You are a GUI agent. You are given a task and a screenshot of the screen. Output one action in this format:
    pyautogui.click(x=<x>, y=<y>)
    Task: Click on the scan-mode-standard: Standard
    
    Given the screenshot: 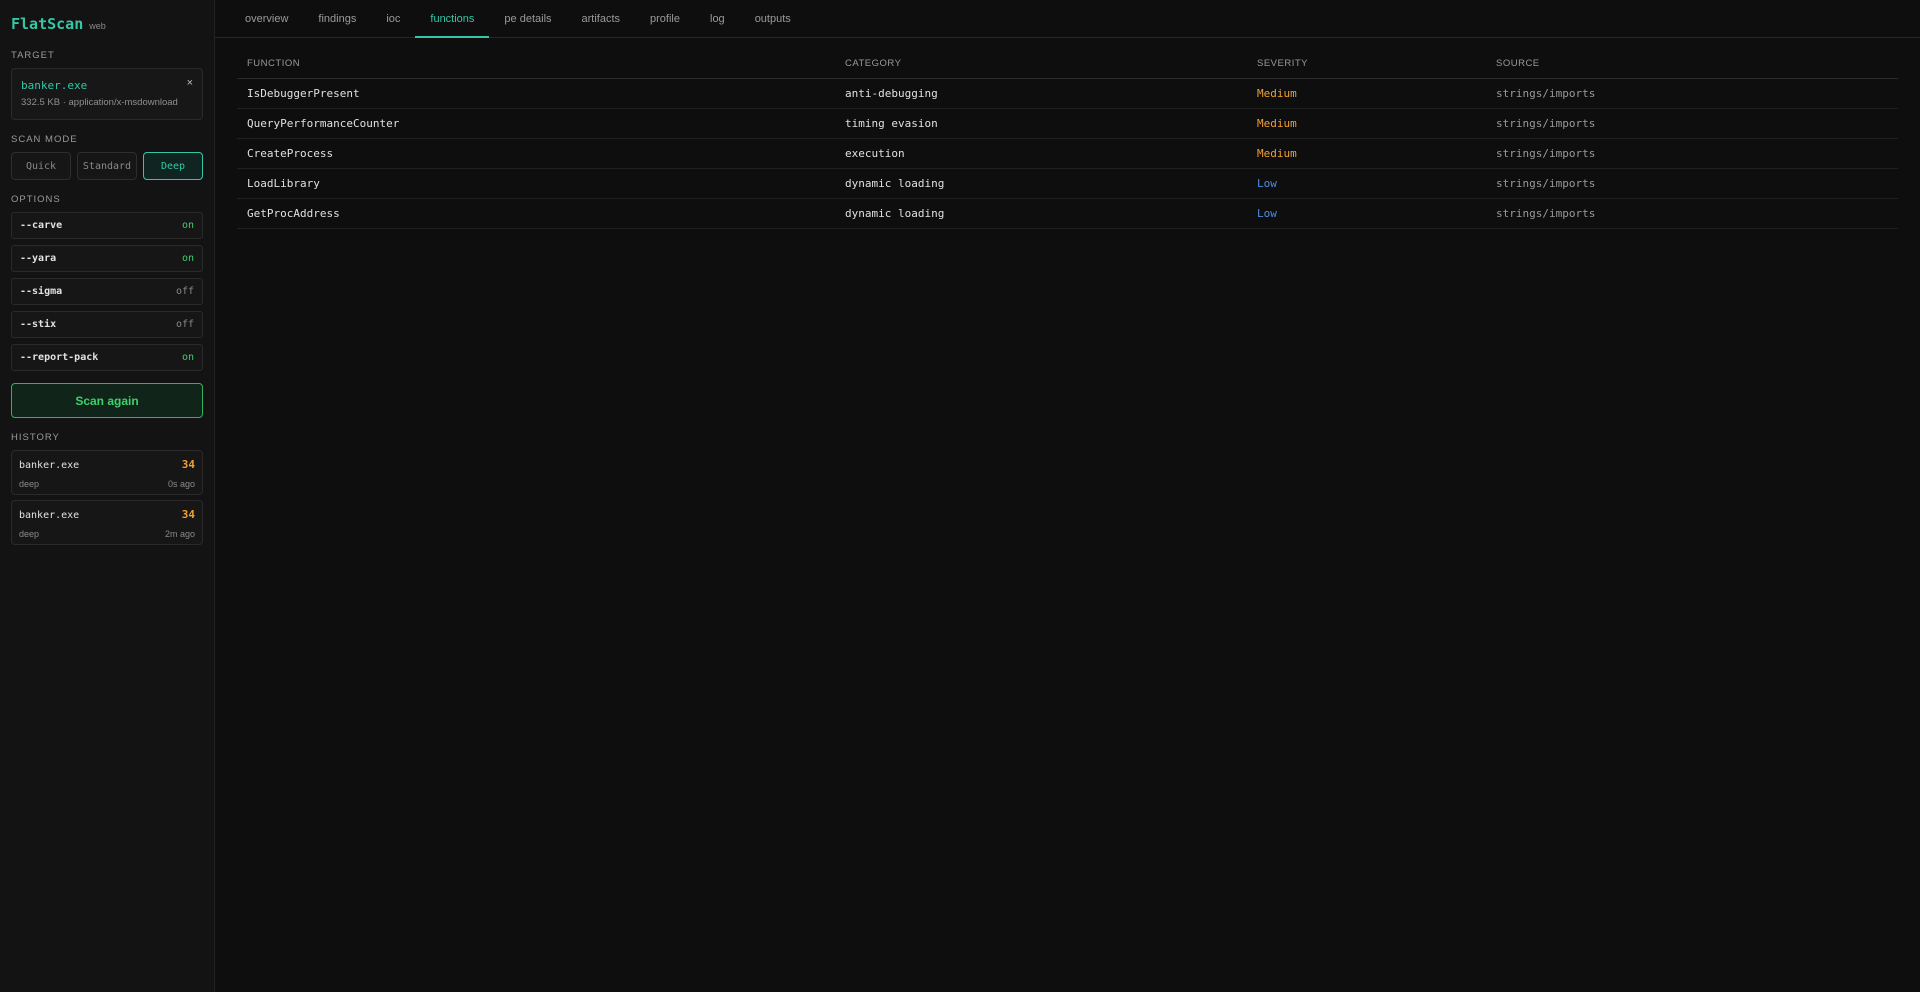 What is the action you would take?
    pyautogui.click(x=107, y=166)
    